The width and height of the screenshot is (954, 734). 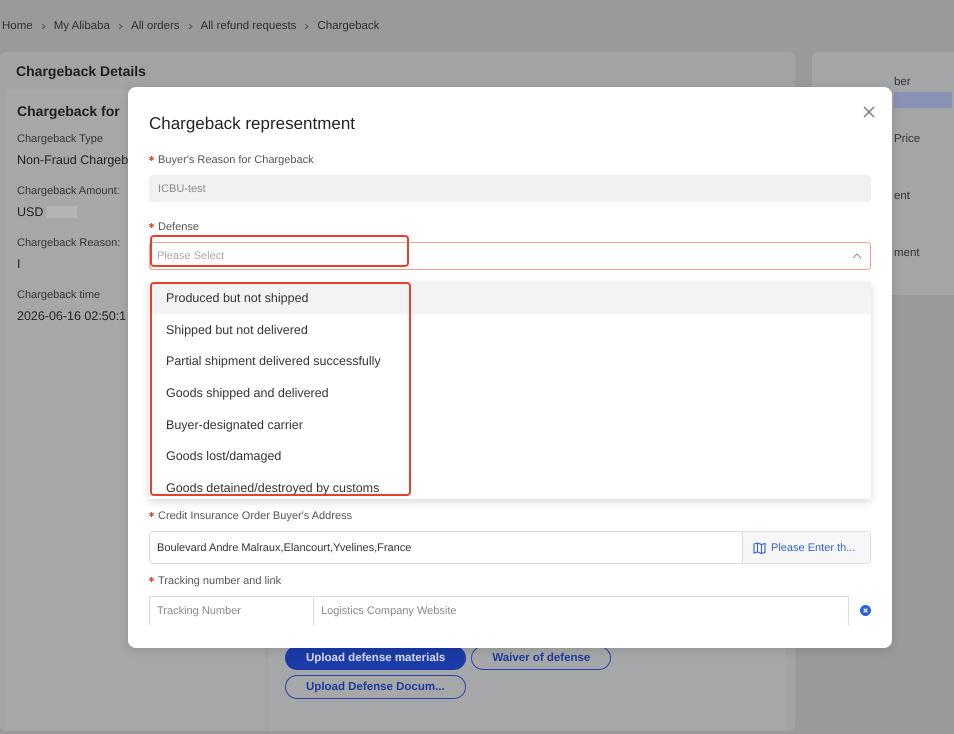 What do you see at coordinates (907, 253) in the screenshot?
I see `summary-label: ment` at bounding box center [907, 253].